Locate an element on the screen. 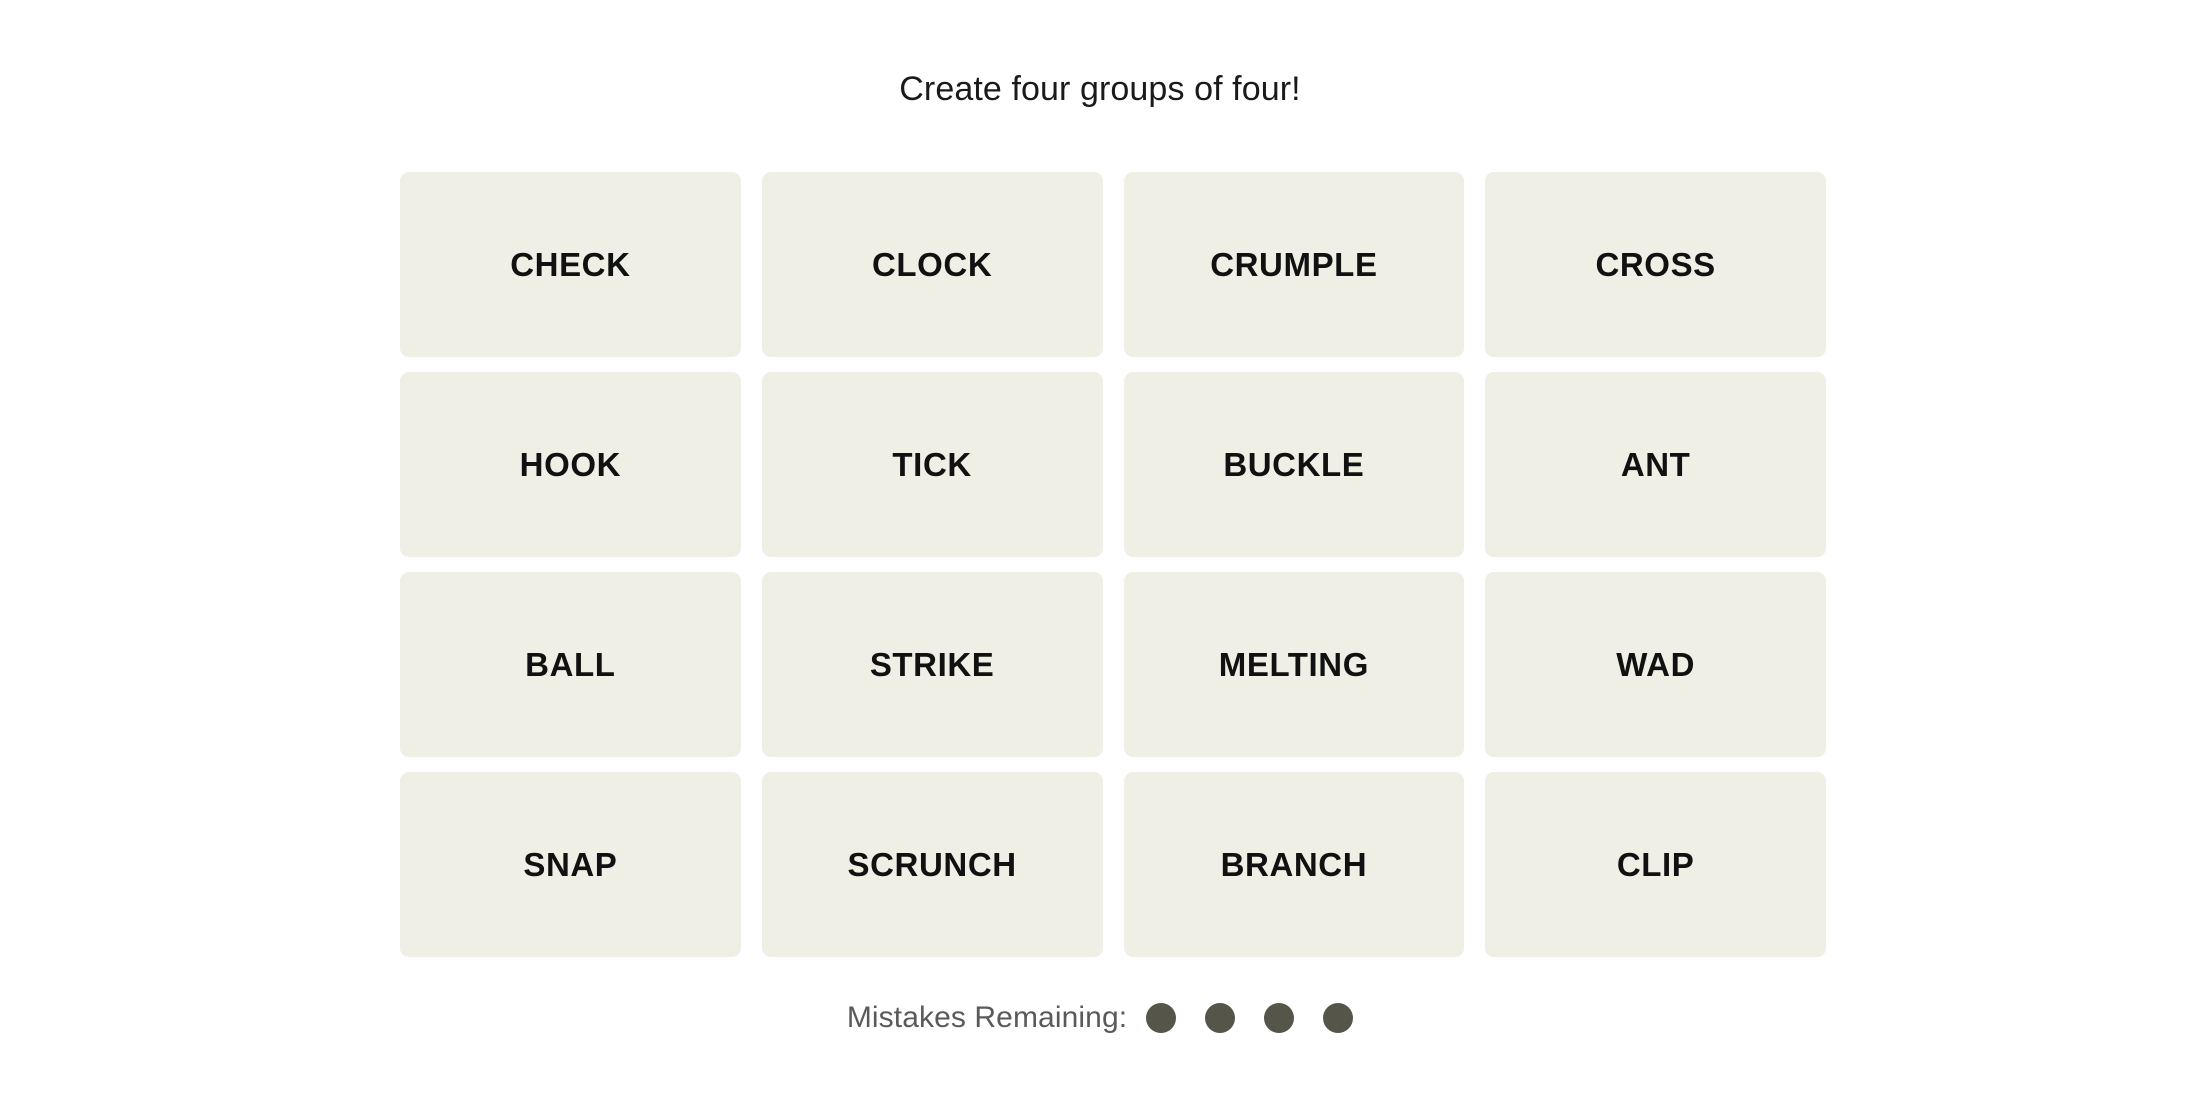  word-tile-branch: BRANCH is located at coordinates (1294, 864).